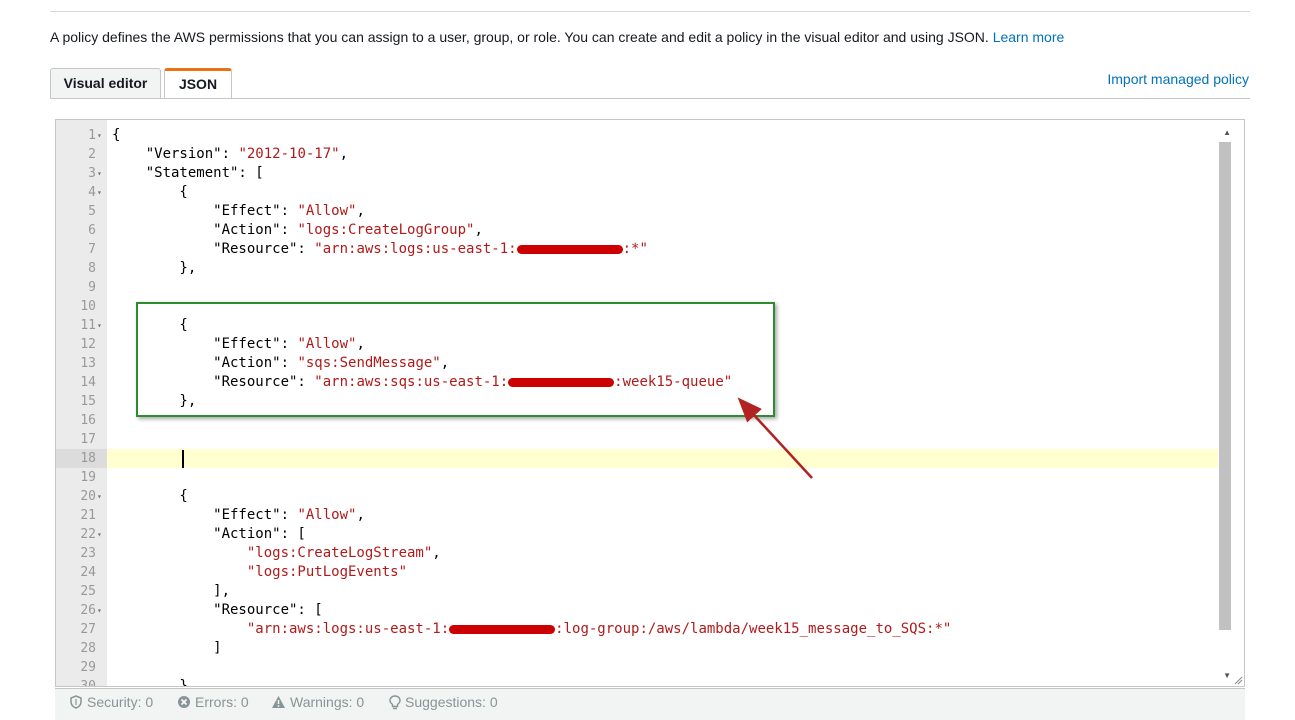 The image size is (1295, 720). Describe the element at coordinates (81, 648) in the screenshot. I see `line-number: 28` at that location.